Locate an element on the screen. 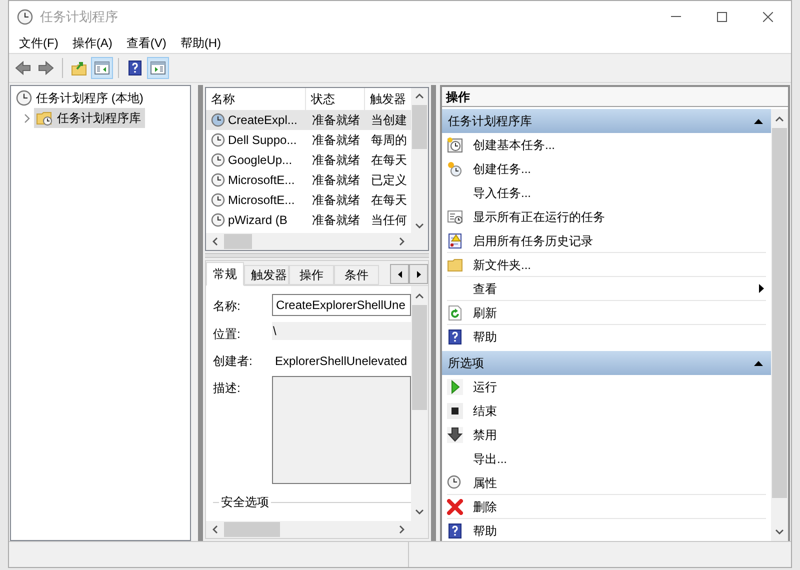 The image size is (800, 570). action-item: 启用所有任务历史记录 is located at coordinates (606, 241).